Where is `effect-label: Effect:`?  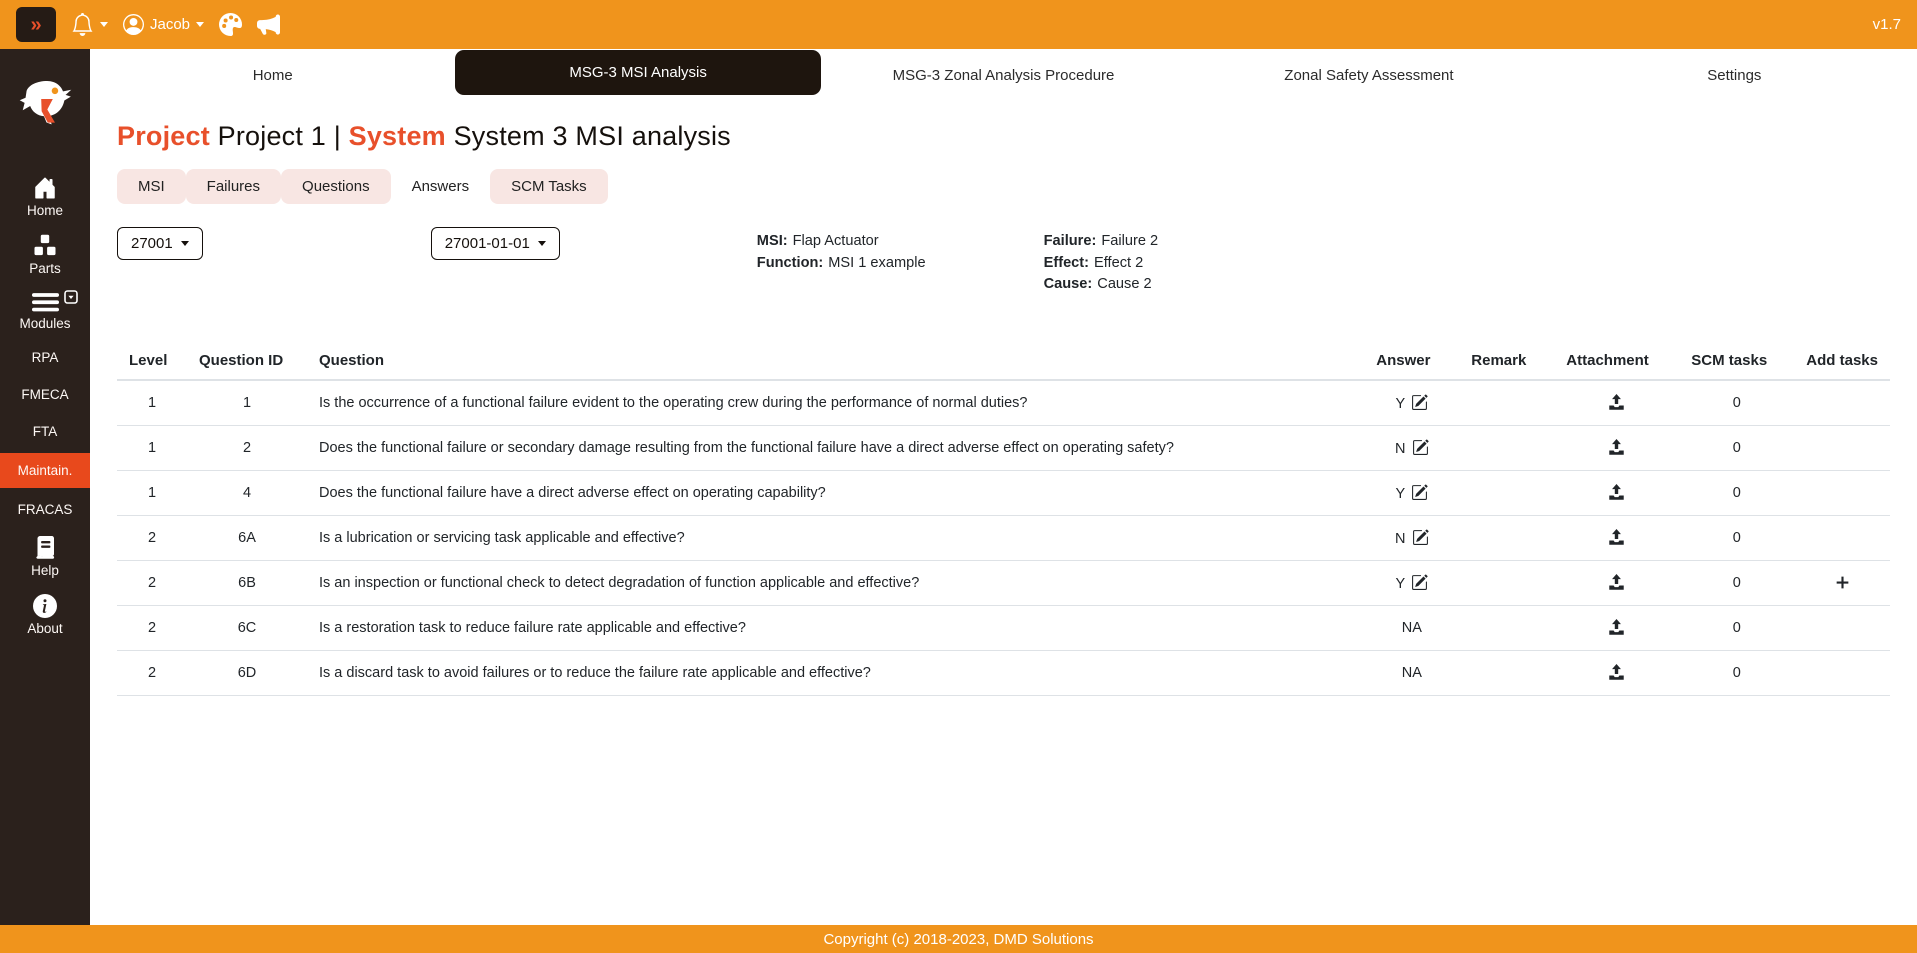
effect-label: Effect: is located at coordinates (1066, 262).